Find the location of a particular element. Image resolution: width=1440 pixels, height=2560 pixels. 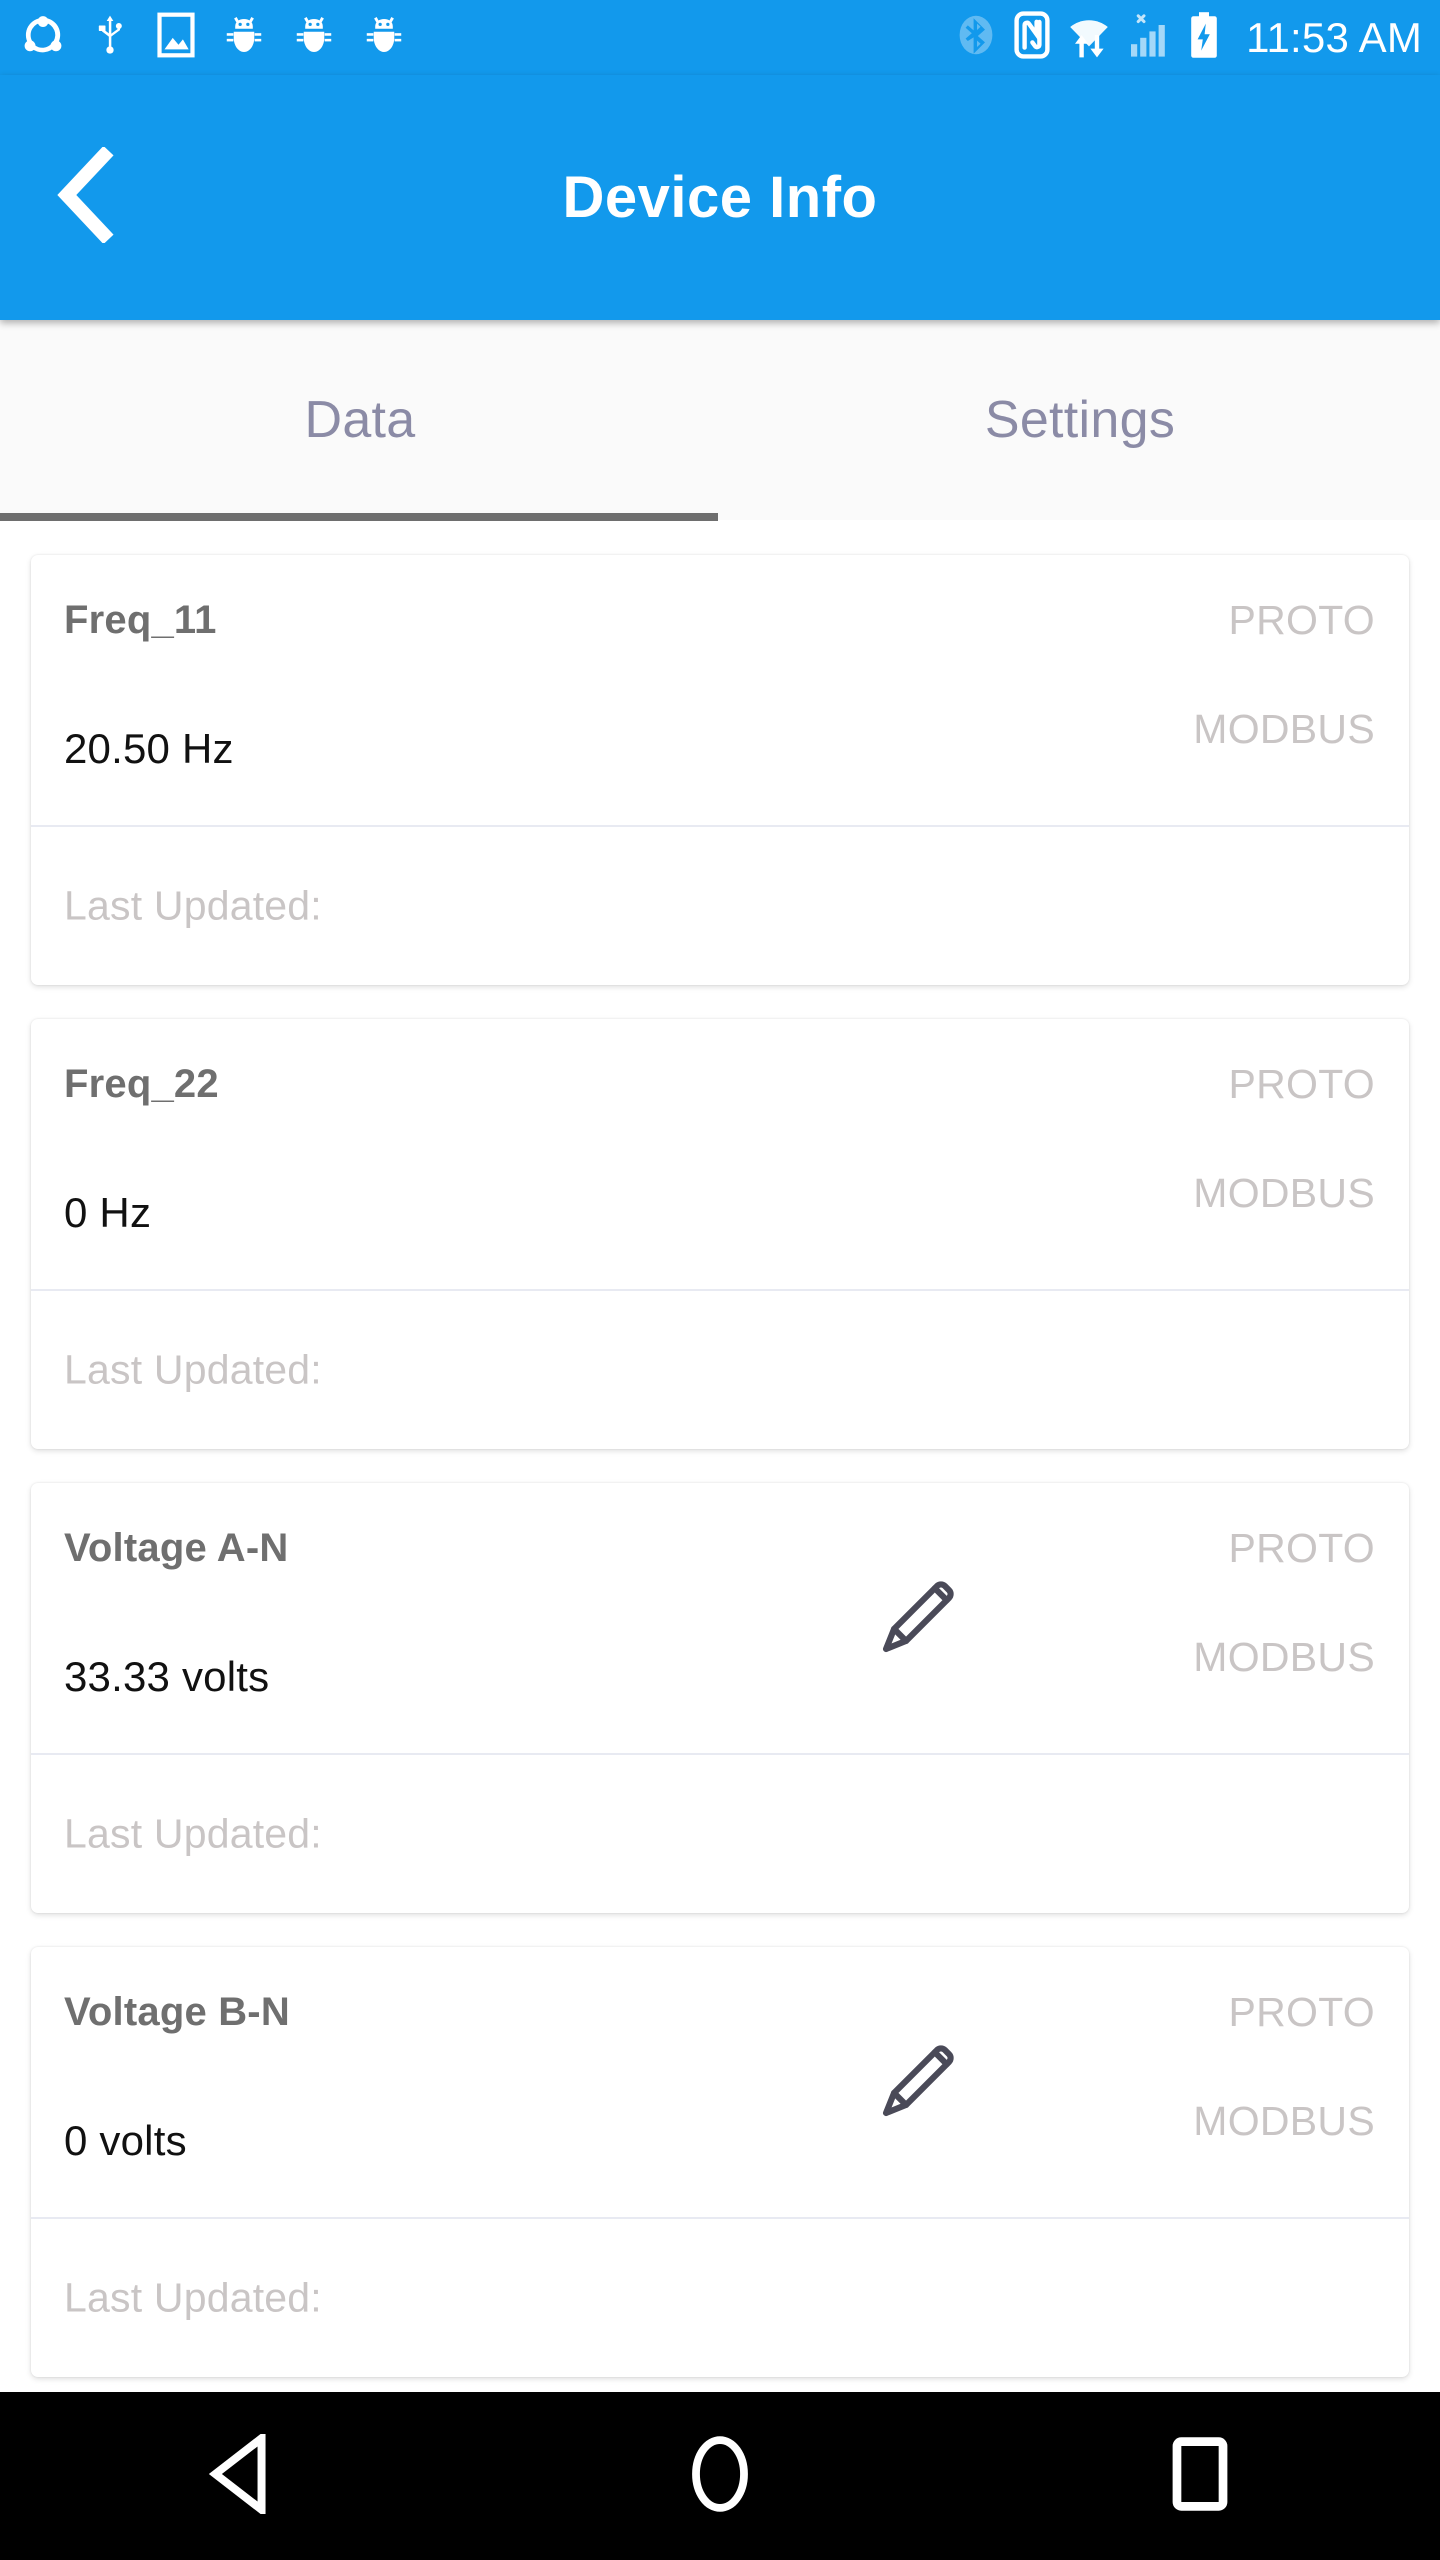

nav-home-button is located at coordinates (720, 2476).